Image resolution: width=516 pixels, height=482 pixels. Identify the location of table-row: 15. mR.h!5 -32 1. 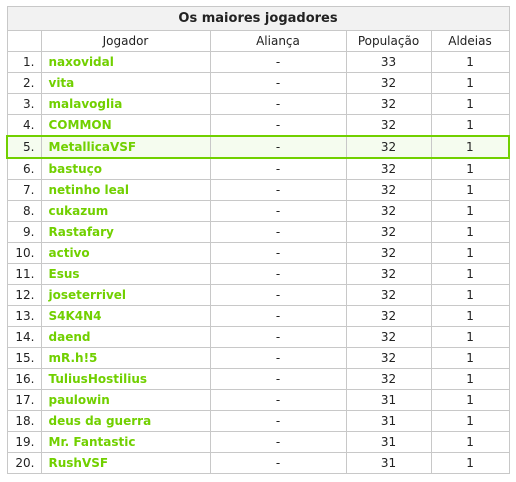
(258, 358).